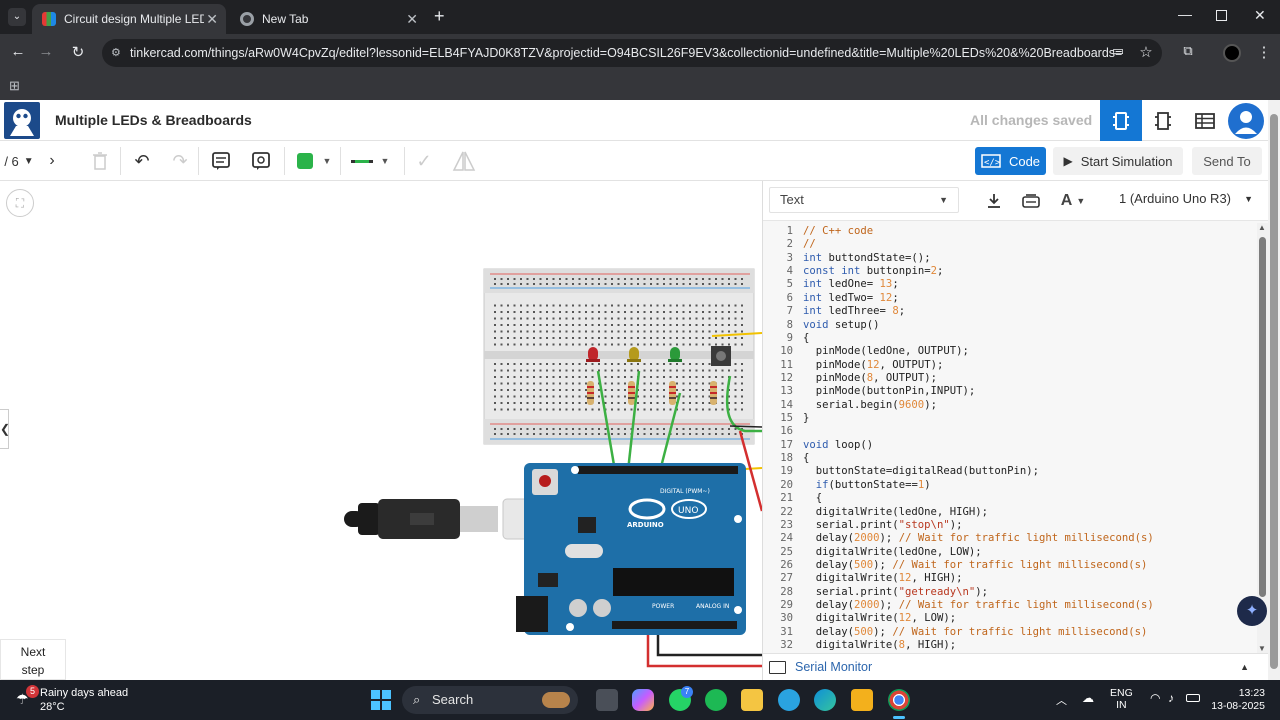  What do you see at coordinates (19, 161) in the screenshot?
I see `step-indicator: / 6 ▼` at bounding box center [19, 161].